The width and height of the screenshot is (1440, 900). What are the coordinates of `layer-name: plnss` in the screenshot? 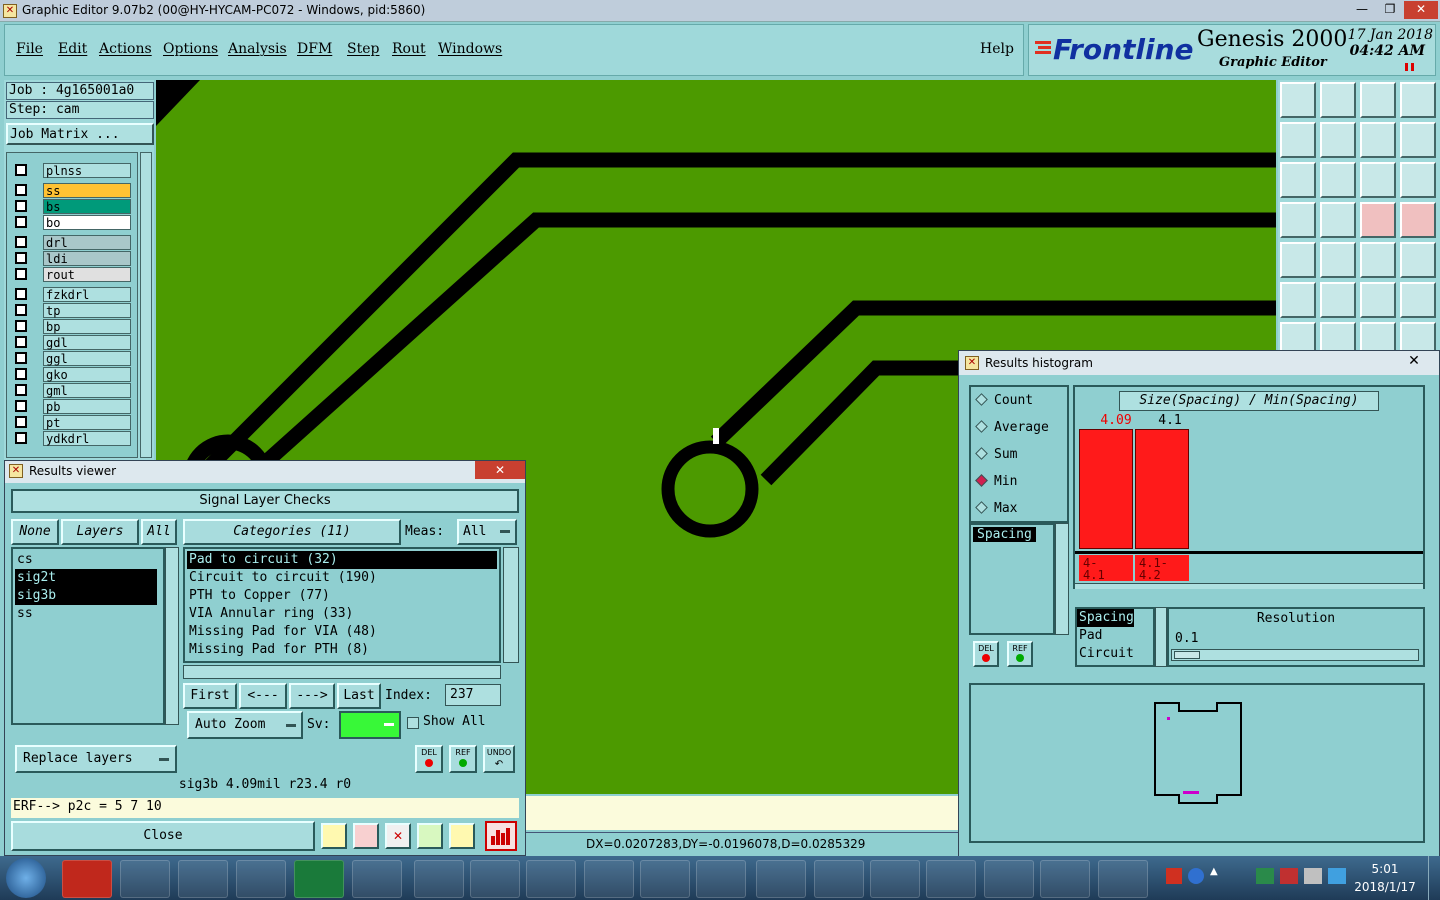 It's located at (87, 170).